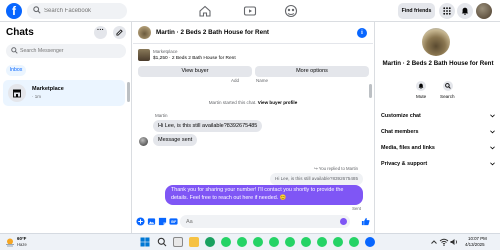 Image resolution: width=500 pixels, height=250 pixels. I want to click on volume-icon, so click(454, 242).